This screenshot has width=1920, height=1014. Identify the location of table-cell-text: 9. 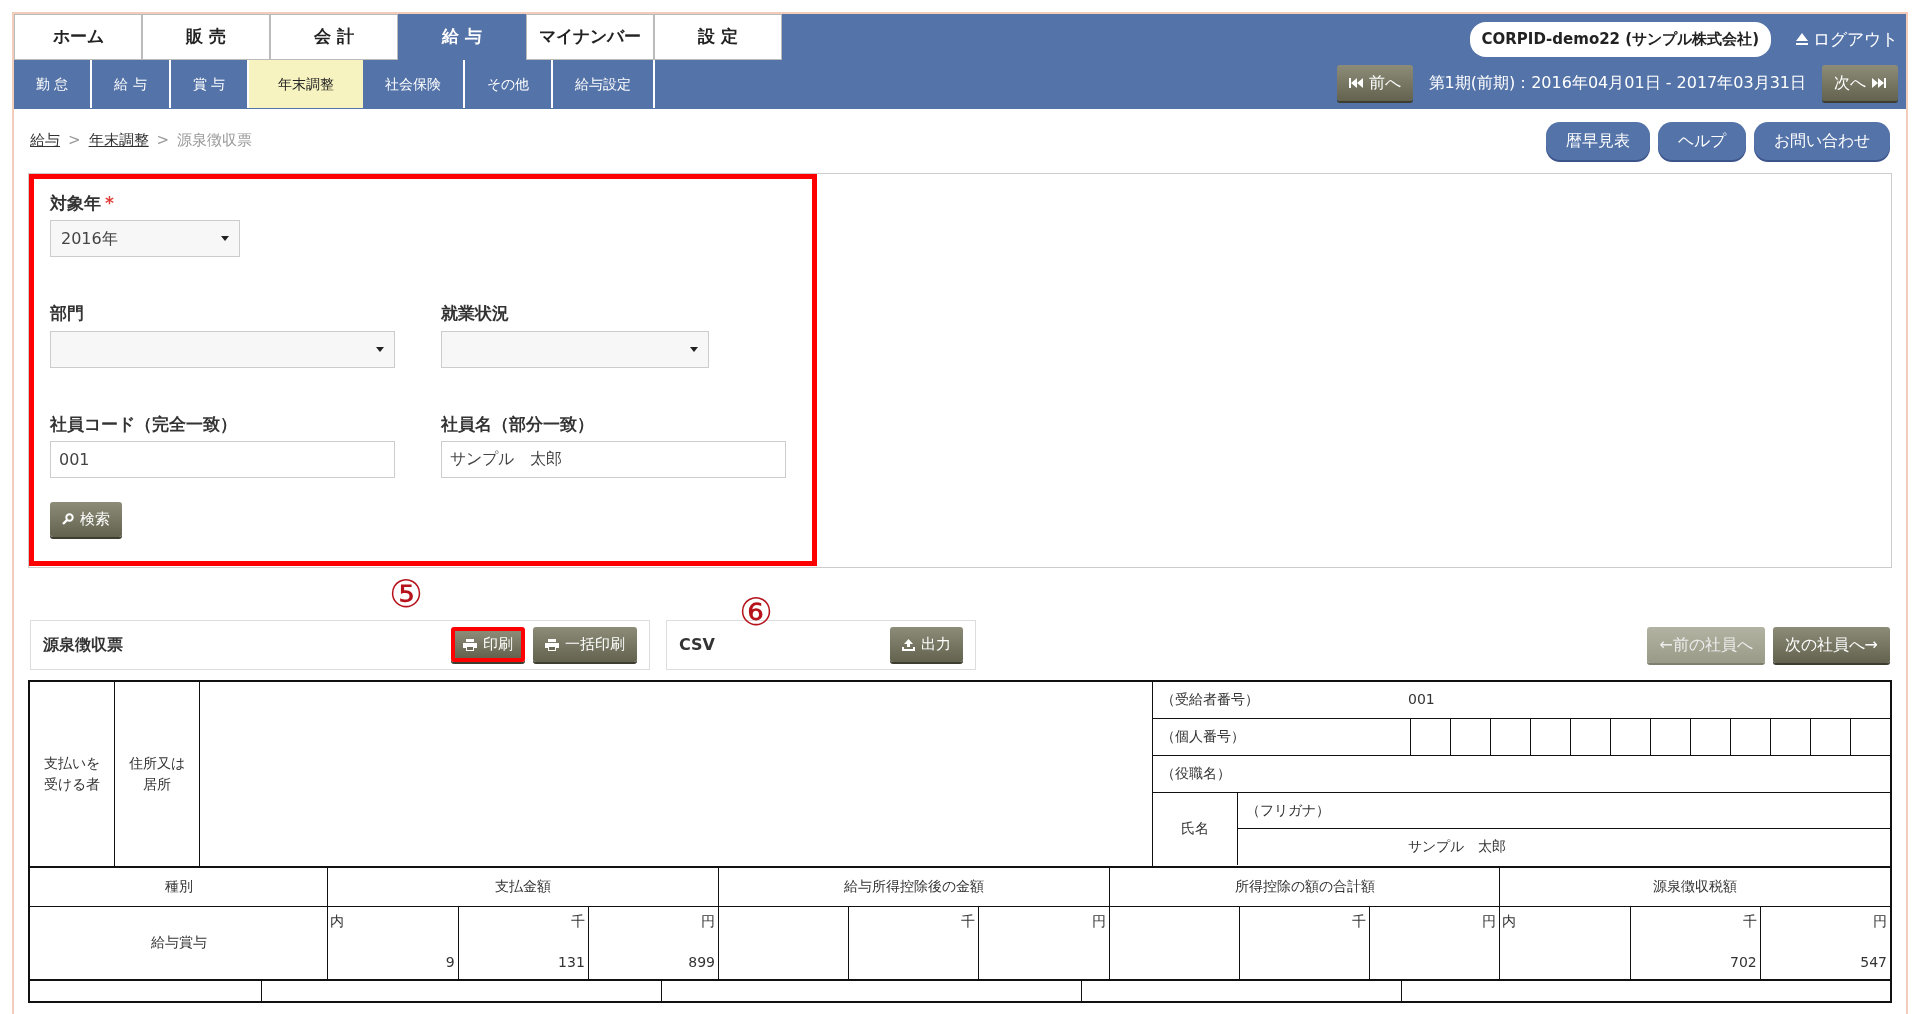
(450, 962).